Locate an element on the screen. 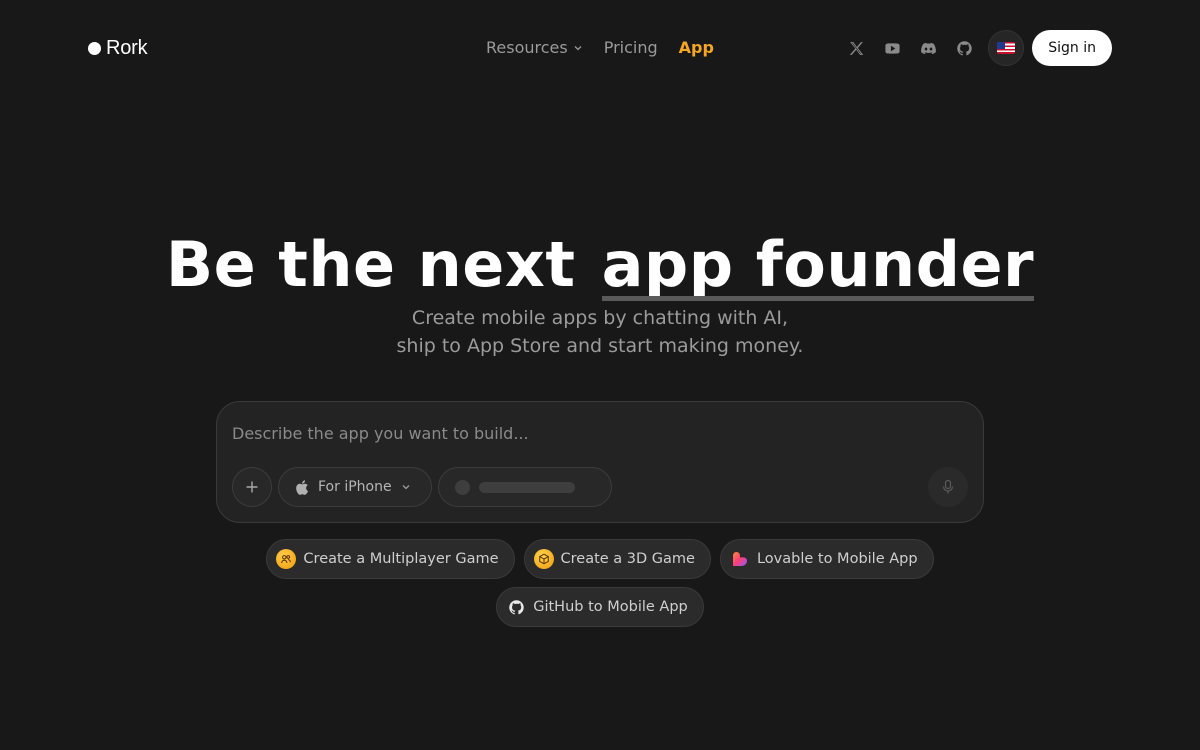 The image size is (1200, 750). language-selector is located at coordinates (1006, 48).